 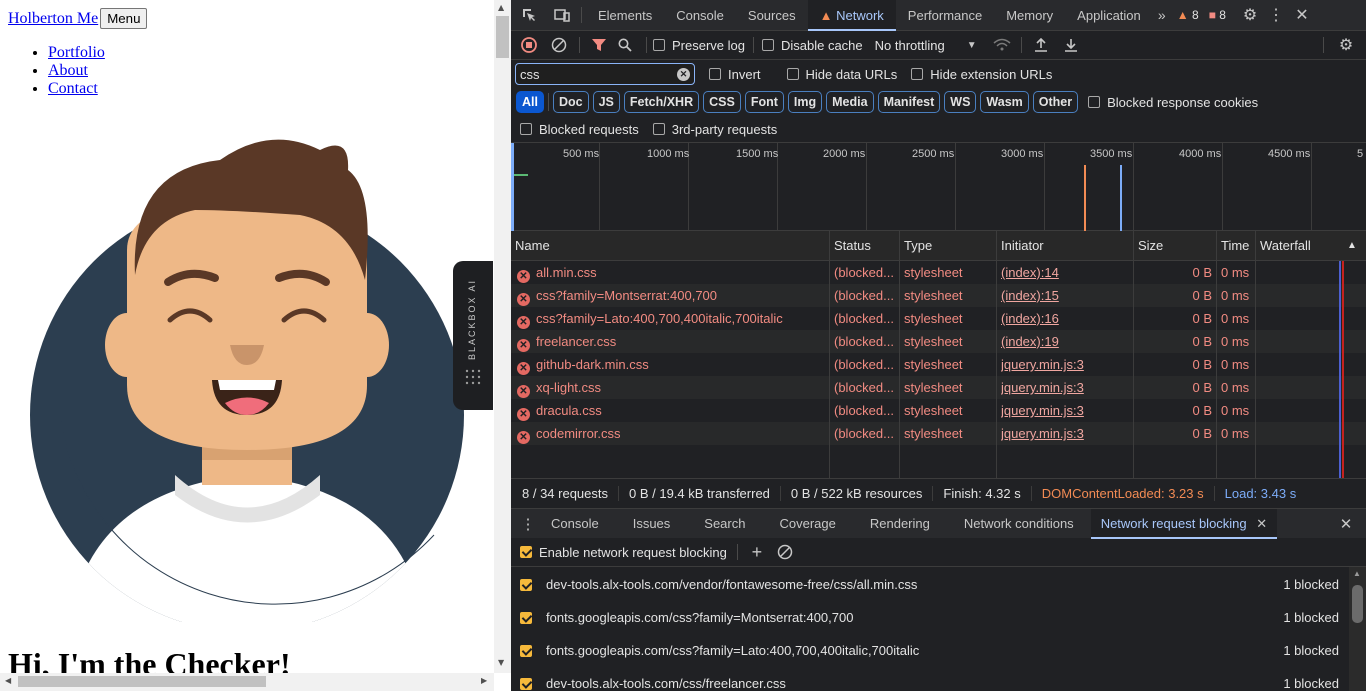 What do you see at coordinates (1002, 45) in the screenshot?
I see `network-conditions-wifi-icon` at bounding box center [1002, 45].